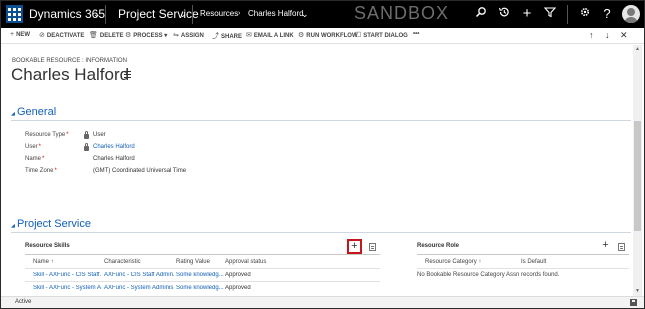 The image size is (645, 309). What do you see at coordinates (193, 262) in the screenshot?
I see `column-header-rating: Rating Value` at bounding box center [193, 262].